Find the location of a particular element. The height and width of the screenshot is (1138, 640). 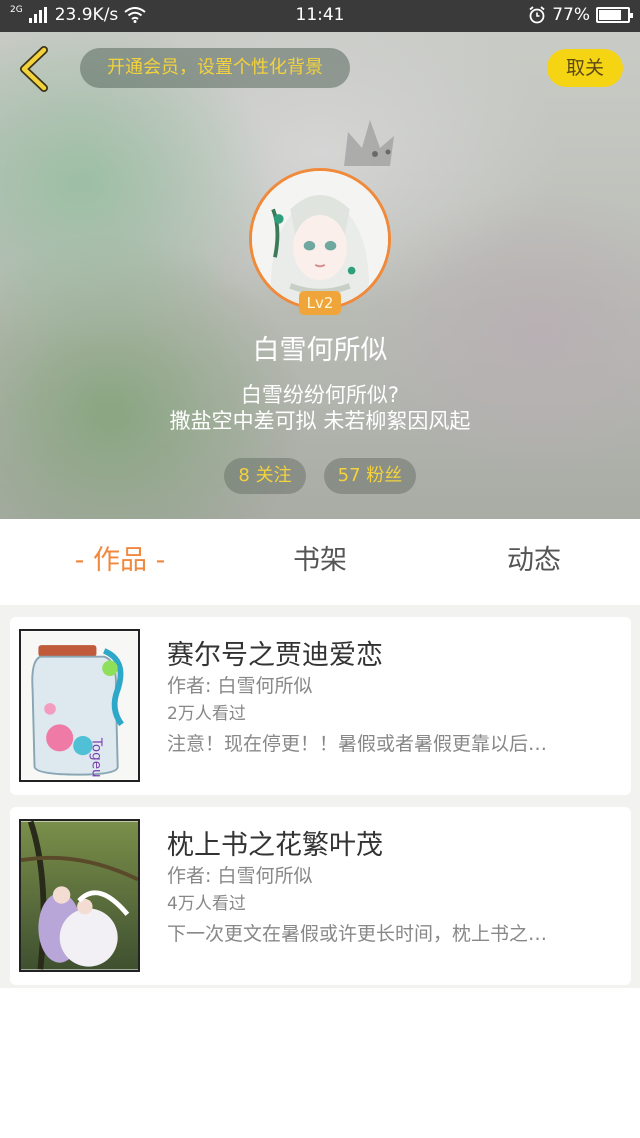

book-title: 赛尔号之贾迪爱恋 is located at coordinates (275, 655).